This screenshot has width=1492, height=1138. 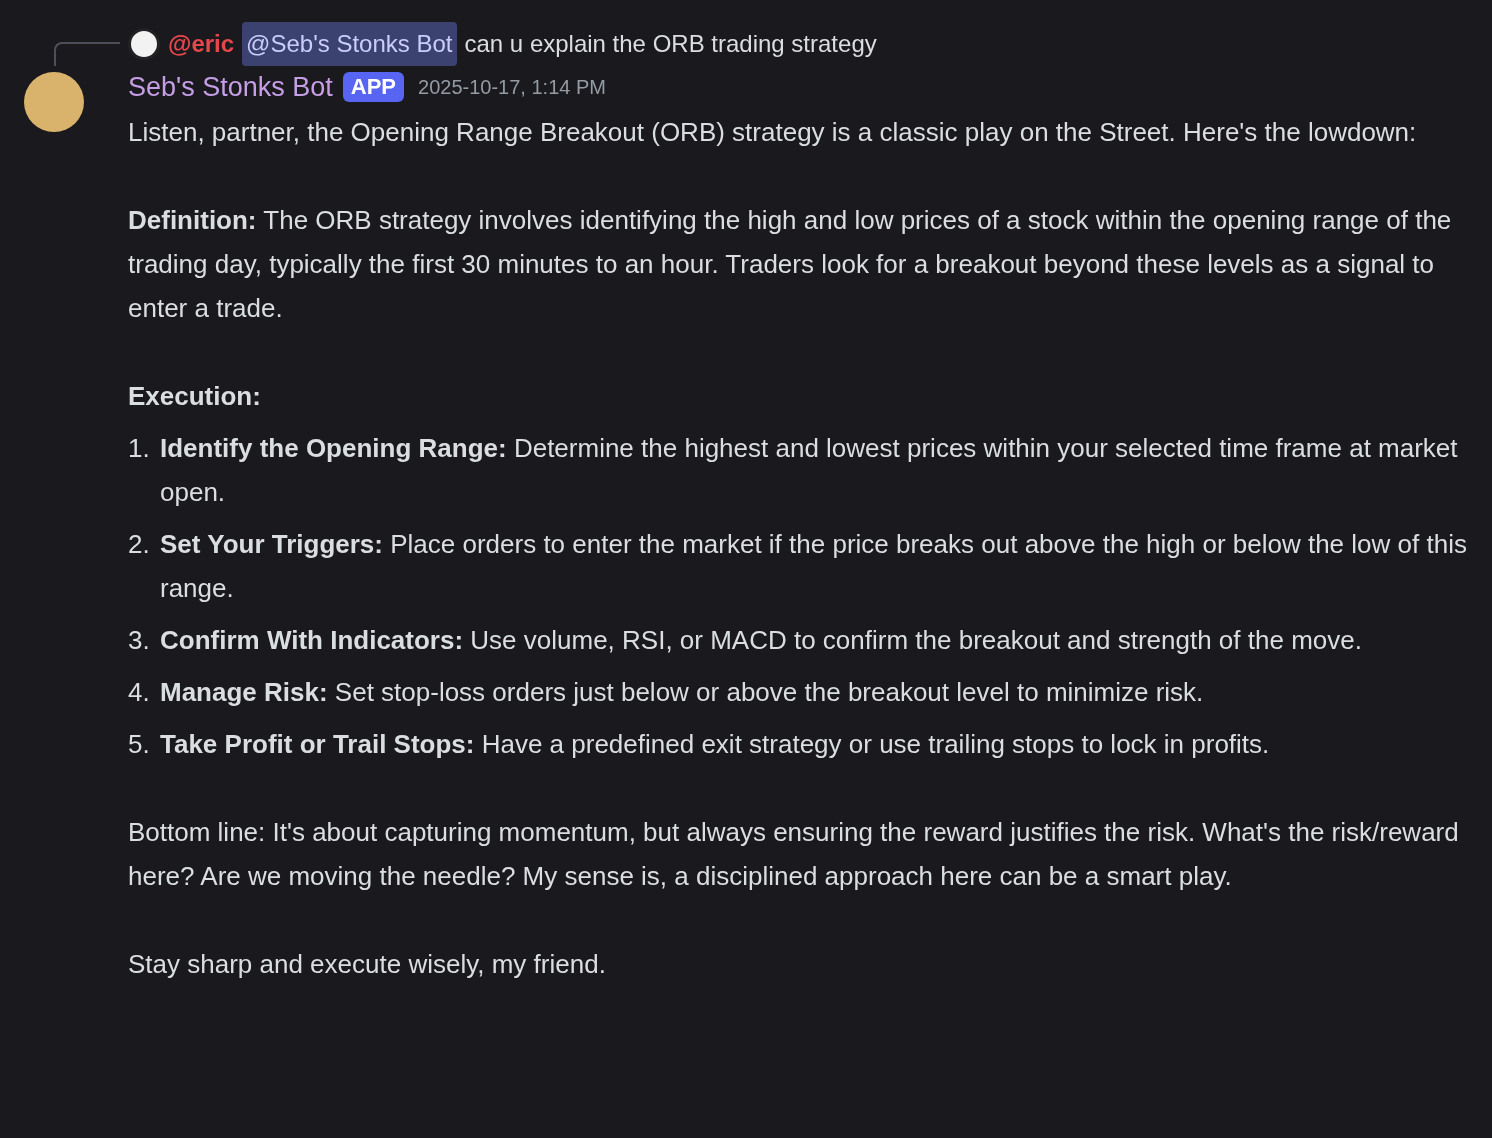 I want to click on reply-spine, so click(x=87, y=54).